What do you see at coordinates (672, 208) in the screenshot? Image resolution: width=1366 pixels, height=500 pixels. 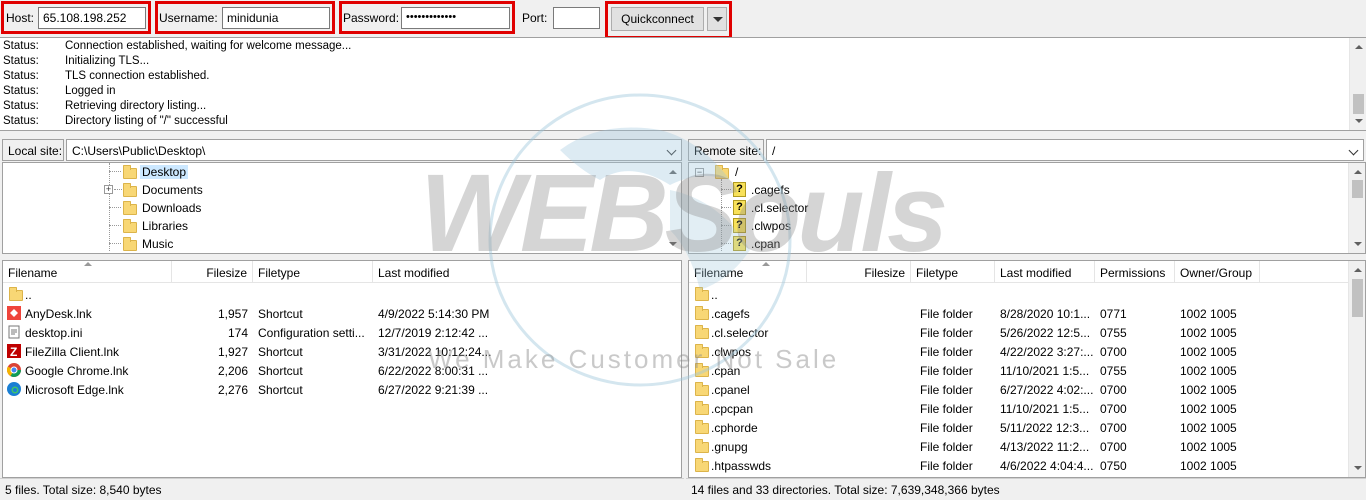 I see `local-tree-scrollbar` at bounding box center [672, 208].